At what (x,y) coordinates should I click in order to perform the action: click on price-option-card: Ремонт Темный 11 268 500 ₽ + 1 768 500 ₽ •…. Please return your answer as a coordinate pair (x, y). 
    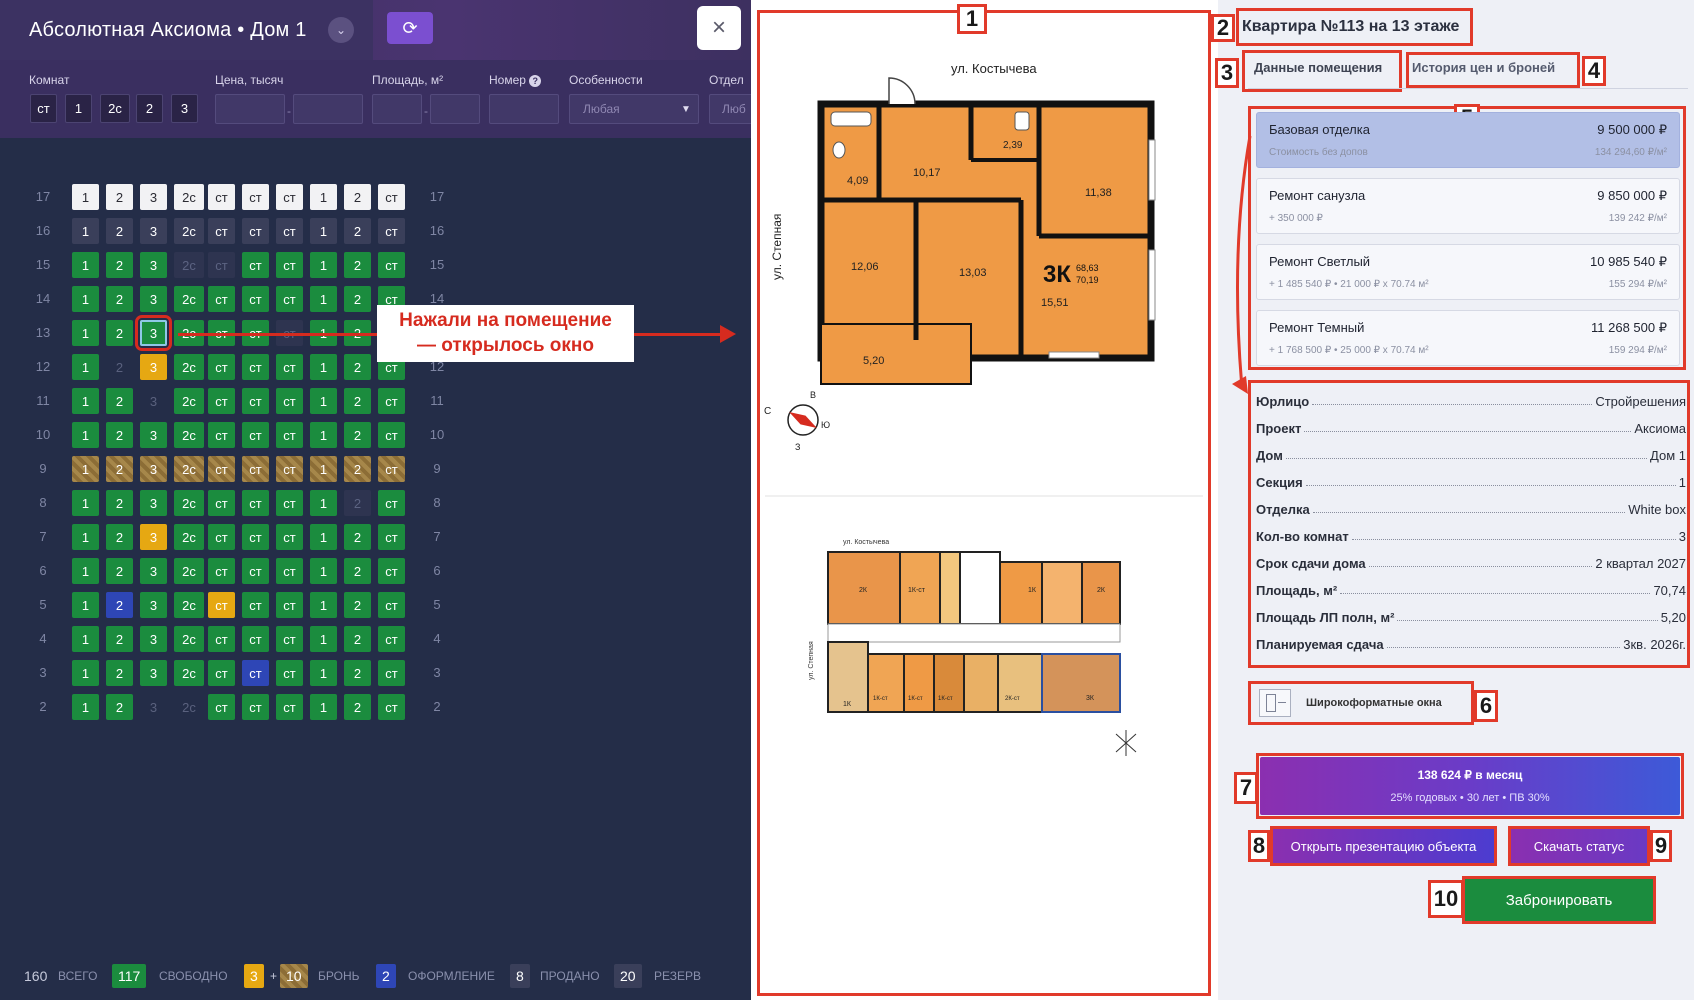
    Looking at the image, I should click on (1468, 338).